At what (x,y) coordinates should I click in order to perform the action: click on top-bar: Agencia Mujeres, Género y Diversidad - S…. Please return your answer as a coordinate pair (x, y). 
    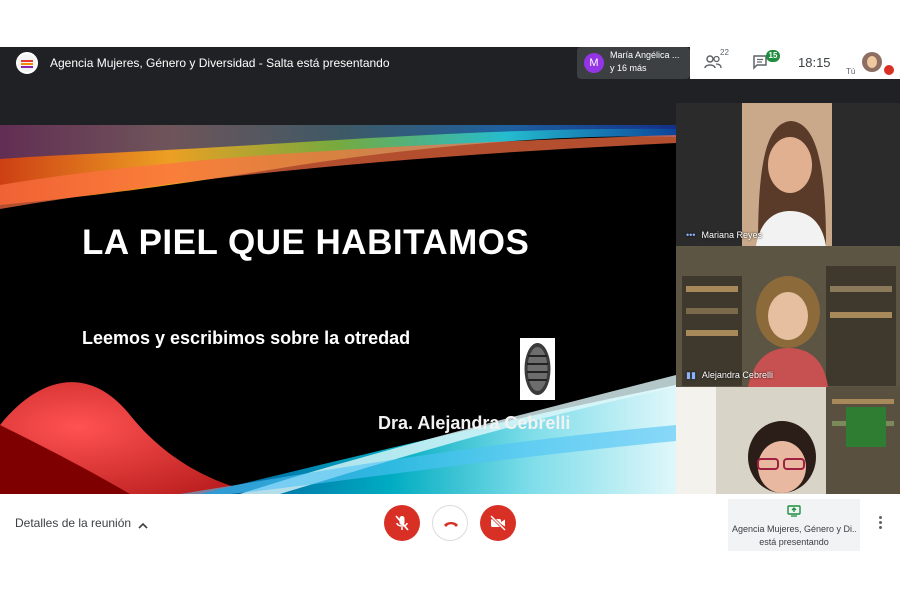
    Looking at the image, I should click on (450, 63).